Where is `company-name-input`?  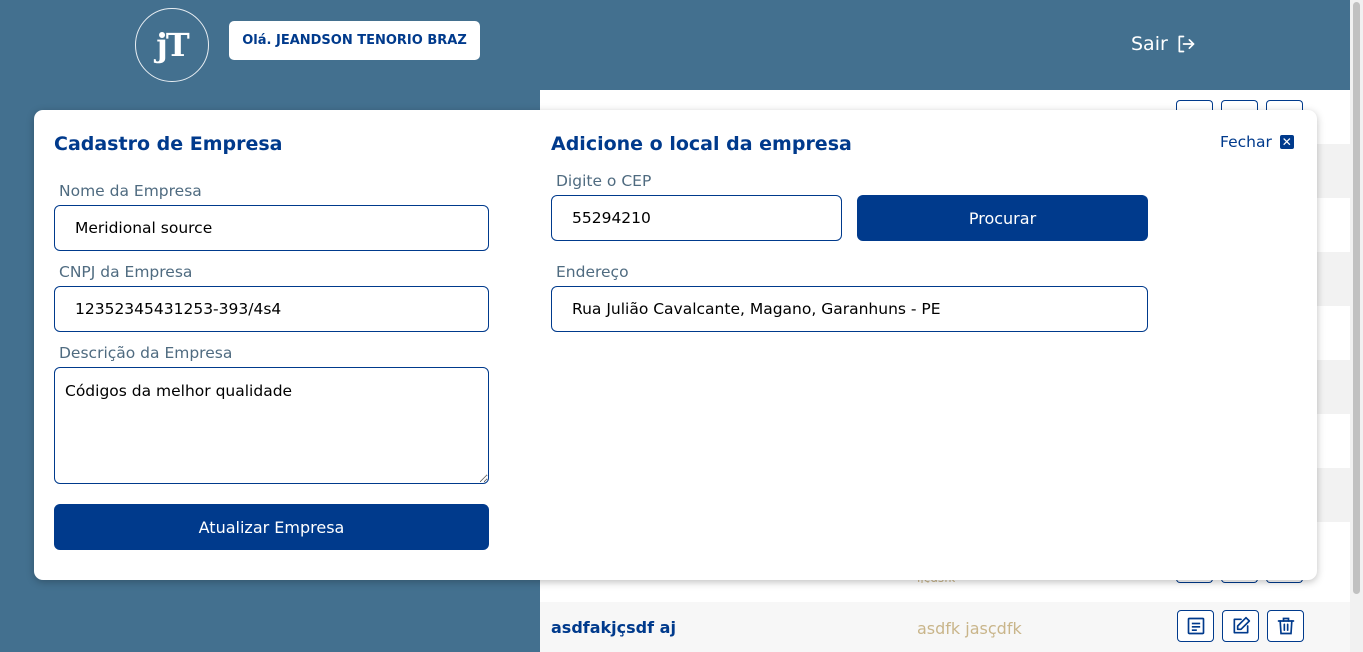
company-name-input is located at coordinates (271, 228).